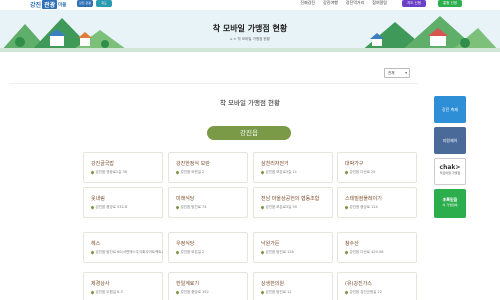  Describe the element at coordinates (293, 286) in the screenshot. I see `store-card: 상생한의원강진읍 탐진로 12` at that location.